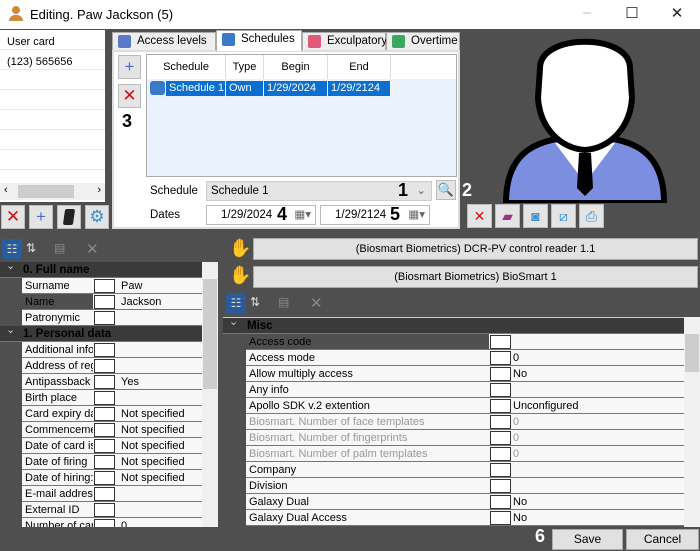 This screenshot has width=700, height=551. I want to click on end-date-picker: 1/29/2124 ▦▾, so click(375, 215).